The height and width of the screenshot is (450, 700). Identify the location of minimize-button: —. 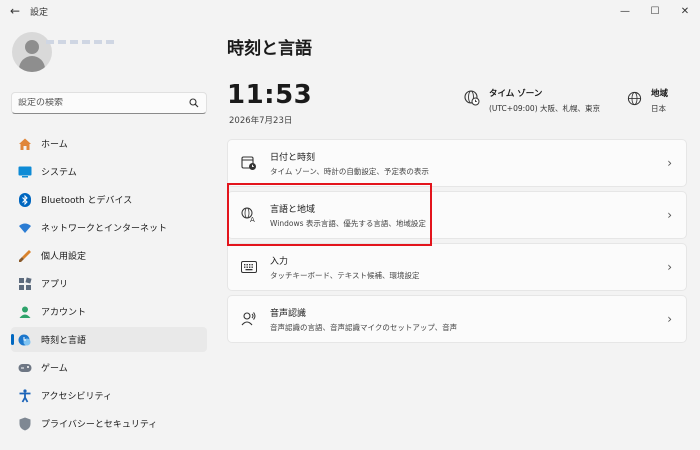
(625, 11).